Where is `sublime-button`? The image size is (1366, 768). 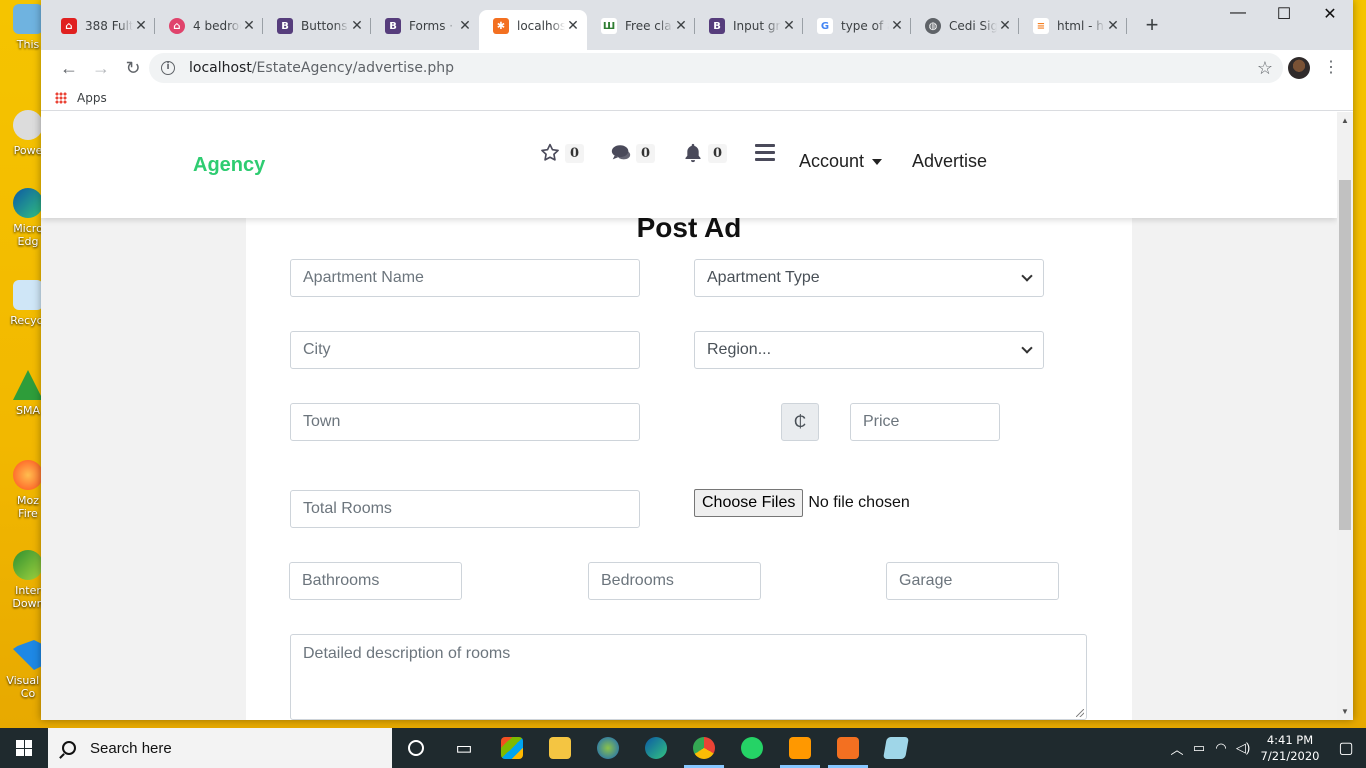 sublime-button is located at coordinates (800, 748).